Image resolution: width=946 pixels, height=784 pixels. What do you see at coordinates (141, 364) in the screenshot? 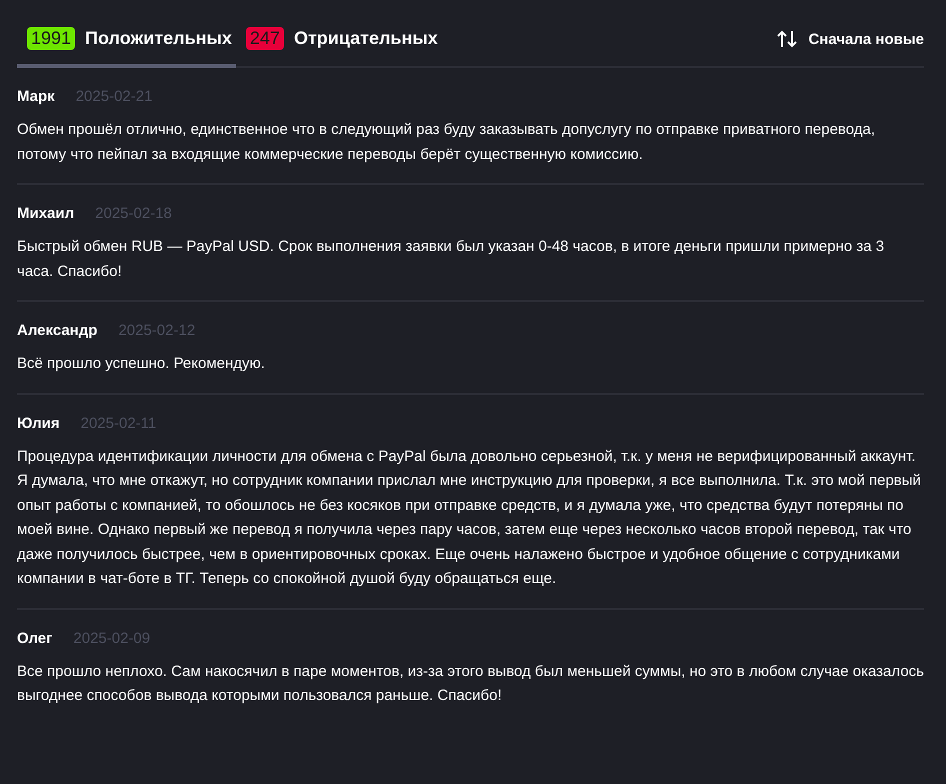
I see `review-text: Всё прошло успешно. Рекомендую.` at bounding box center [141, 364].